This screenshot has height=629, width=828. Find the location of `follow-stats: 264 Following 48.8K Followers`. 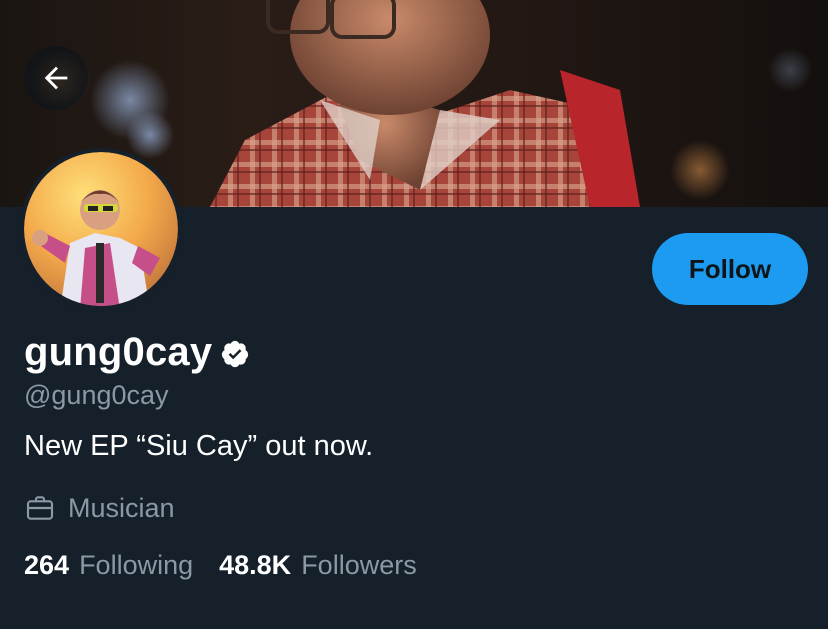

follow-stats: 264 Following 48.8K Followers is located at coordinates (233, 565).